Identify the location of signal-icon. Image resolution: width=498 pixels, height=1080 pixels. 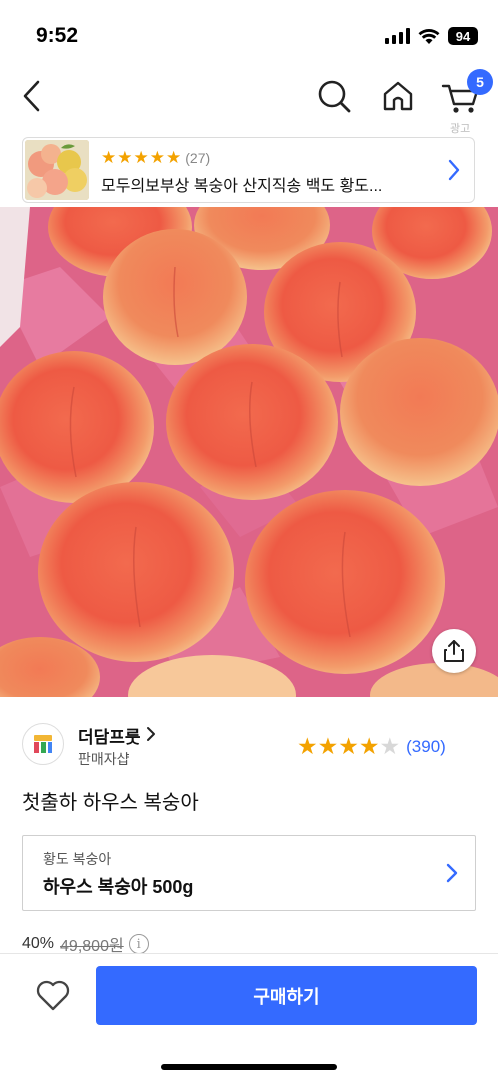
(397, 36).